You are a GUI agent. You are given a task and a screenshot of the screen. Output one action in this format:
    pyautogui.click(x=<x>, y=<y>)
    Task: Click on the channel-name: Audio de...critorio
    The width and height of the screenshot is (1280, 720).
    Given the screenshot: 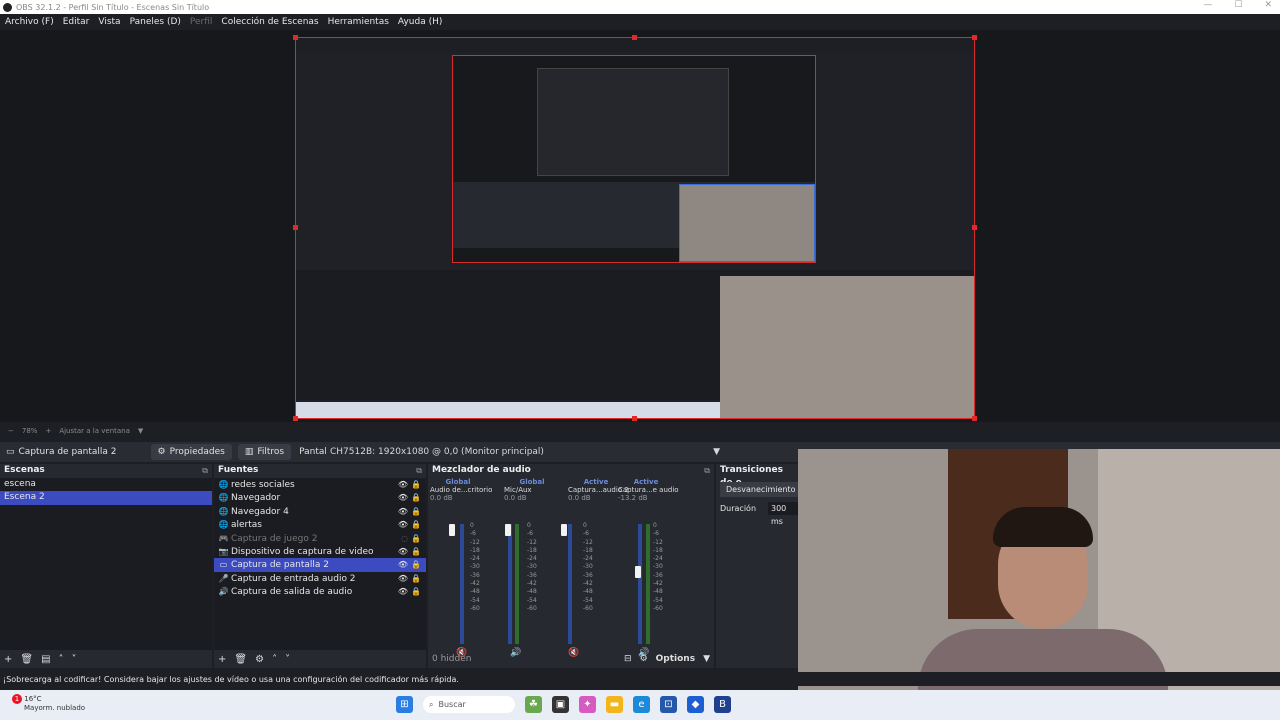 What is the action you would take?
    pyautogui.click(x=461, y=490)
    